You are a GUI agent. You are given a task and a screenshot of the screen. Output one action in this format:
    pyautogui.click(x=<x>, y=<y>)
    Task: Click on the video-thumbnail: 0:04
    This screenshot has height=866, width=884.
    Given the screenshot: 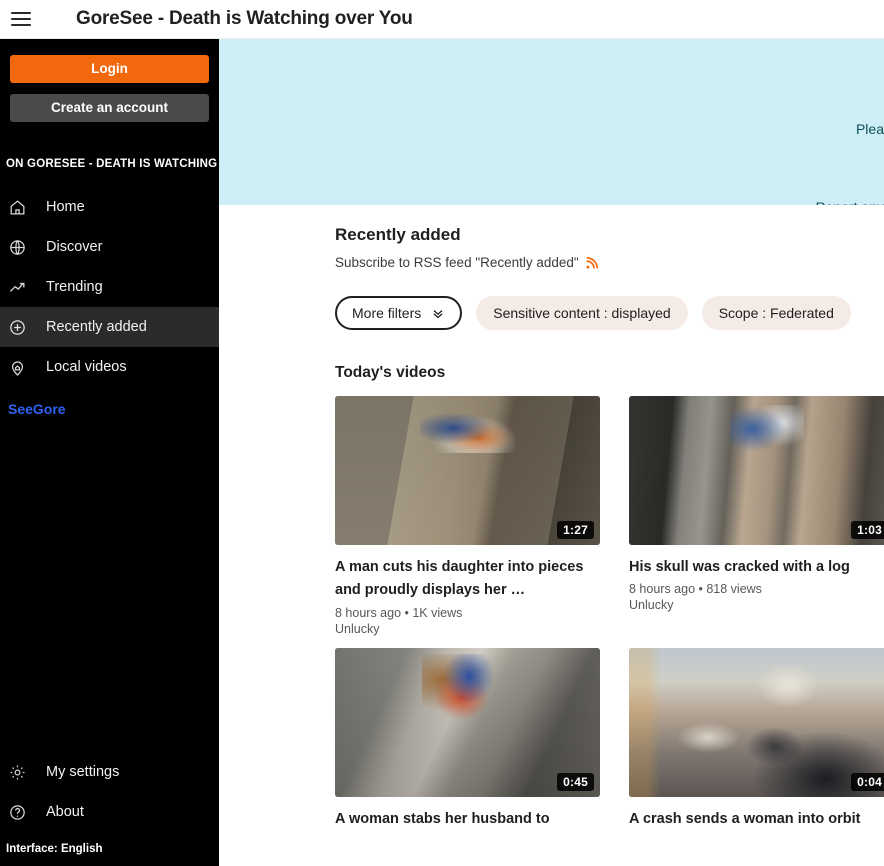 What is the action you would take?
    pyautogui.click(x=756, y=722)
    